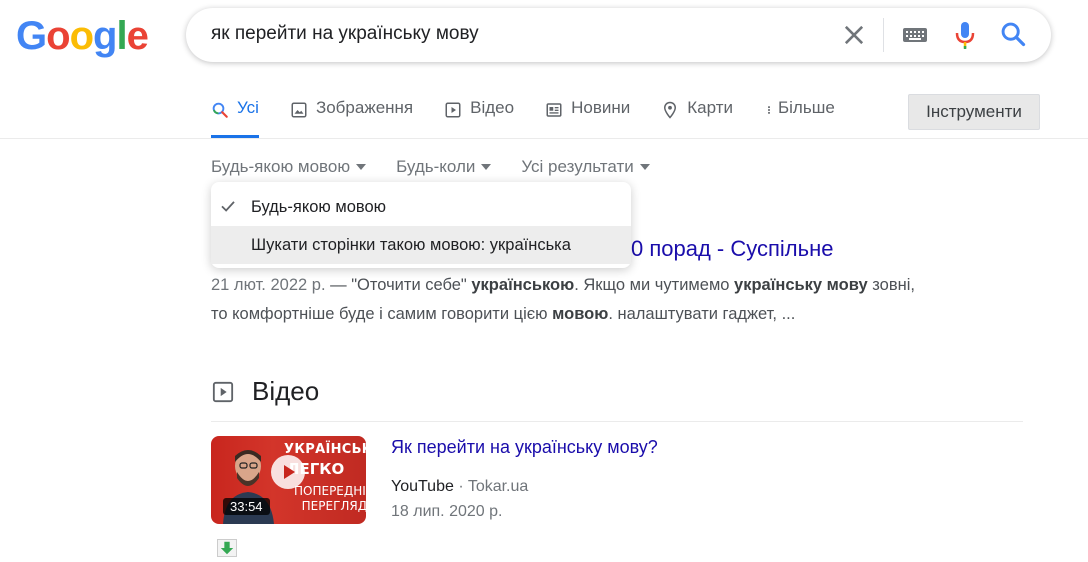  What do you see at coordinates (345, 34) in the screenshot?
I see `search-input: як перейти на українську мову` at bounding box center [345, 34].